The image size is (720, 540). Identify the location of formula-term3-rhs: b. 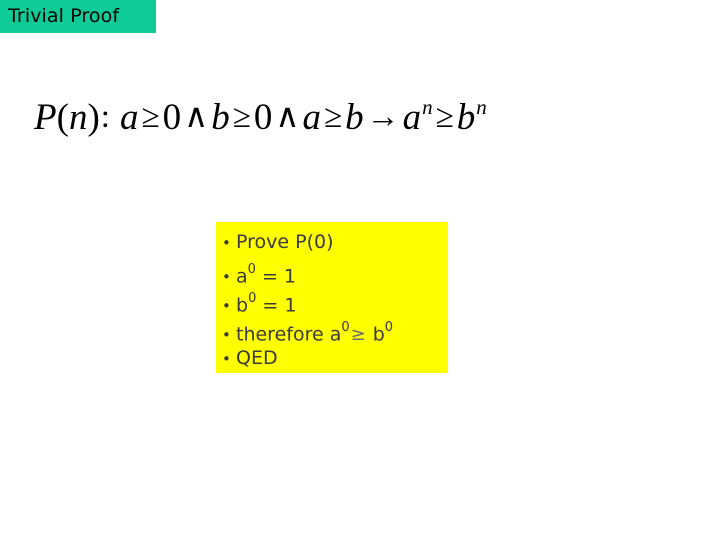
(354, 117).